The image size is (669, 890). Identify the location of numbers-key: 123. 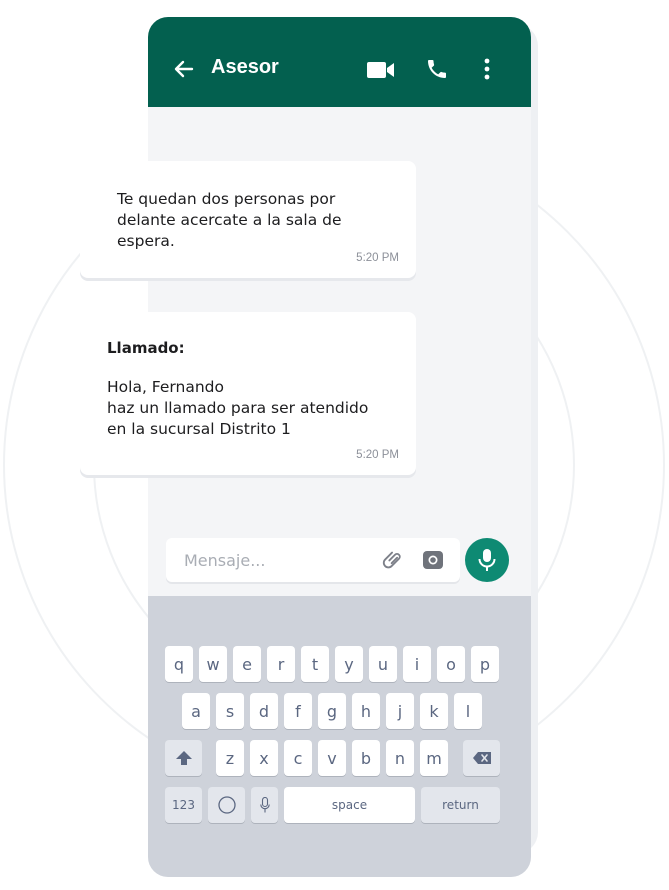
(183, 805).